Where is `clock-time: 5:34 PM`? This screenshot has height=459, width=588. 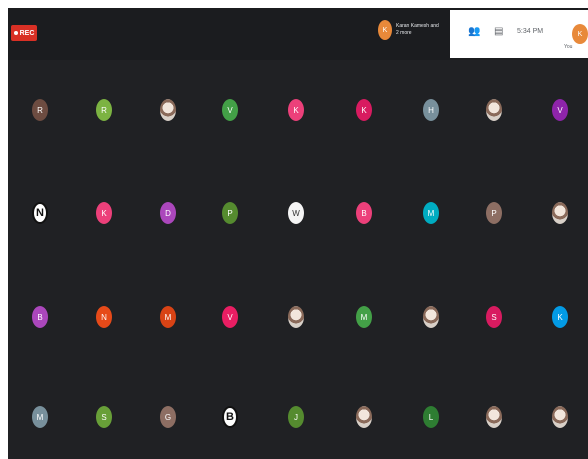
clock-time: 5:34 PM is located at coordinates (530, 31).